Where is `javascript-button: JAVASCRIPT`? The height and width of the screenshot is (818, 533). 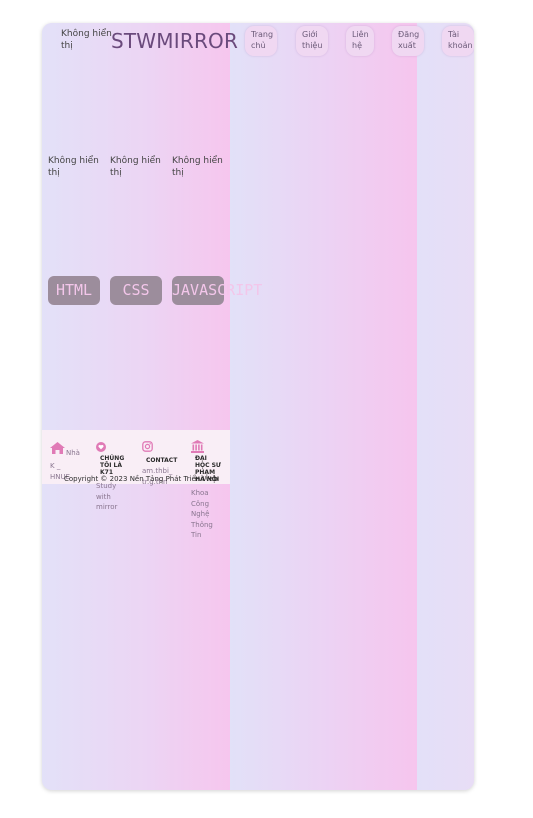
javascript-button: JAVASCRIPT is located at coordinates (217, 290).